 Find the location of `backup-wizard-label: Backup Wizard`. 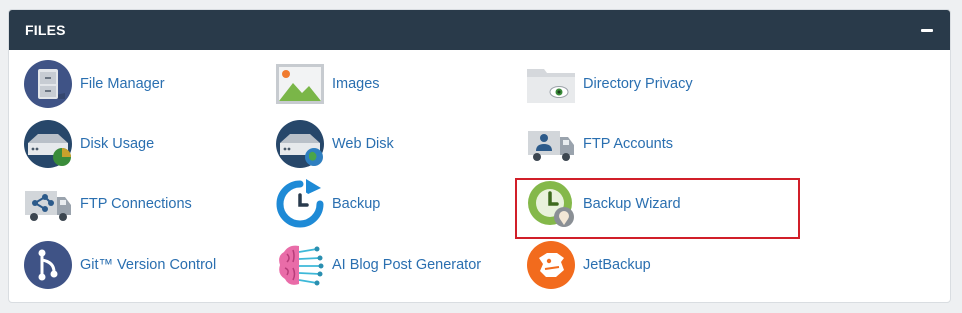

backup-wizard-label: Backup Wizard is located at coordinates (632, 204).